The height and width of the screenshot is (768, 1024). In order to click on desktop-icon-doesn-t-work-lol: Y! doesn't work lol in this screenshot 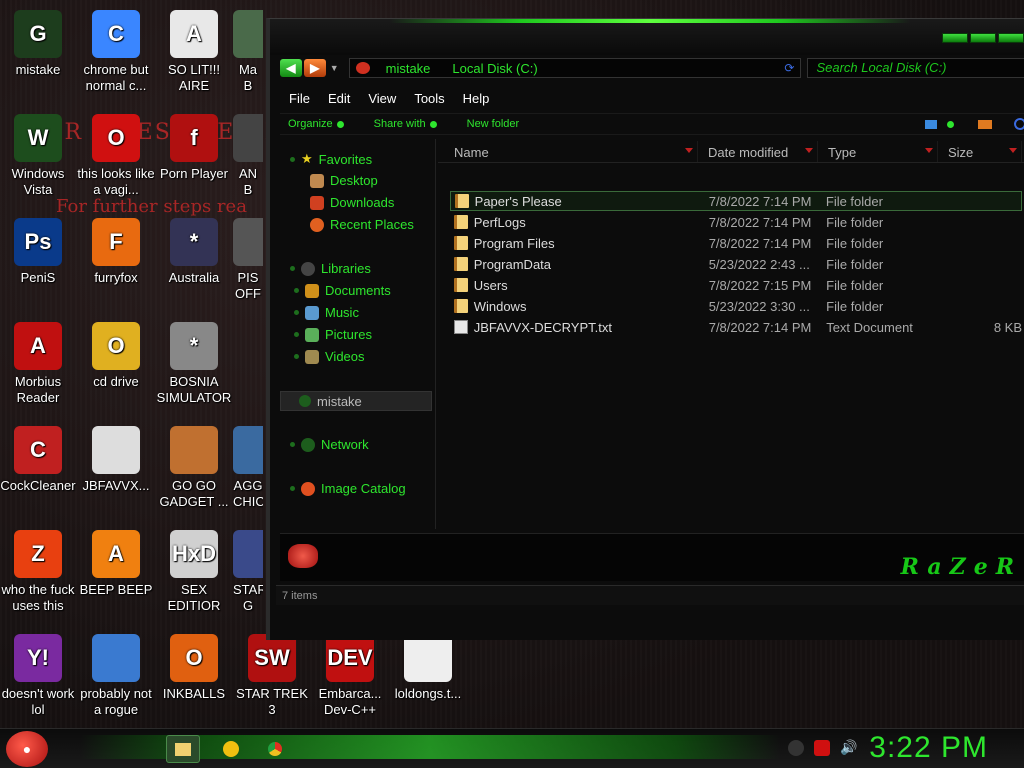, I will do `click(38, 676)`.